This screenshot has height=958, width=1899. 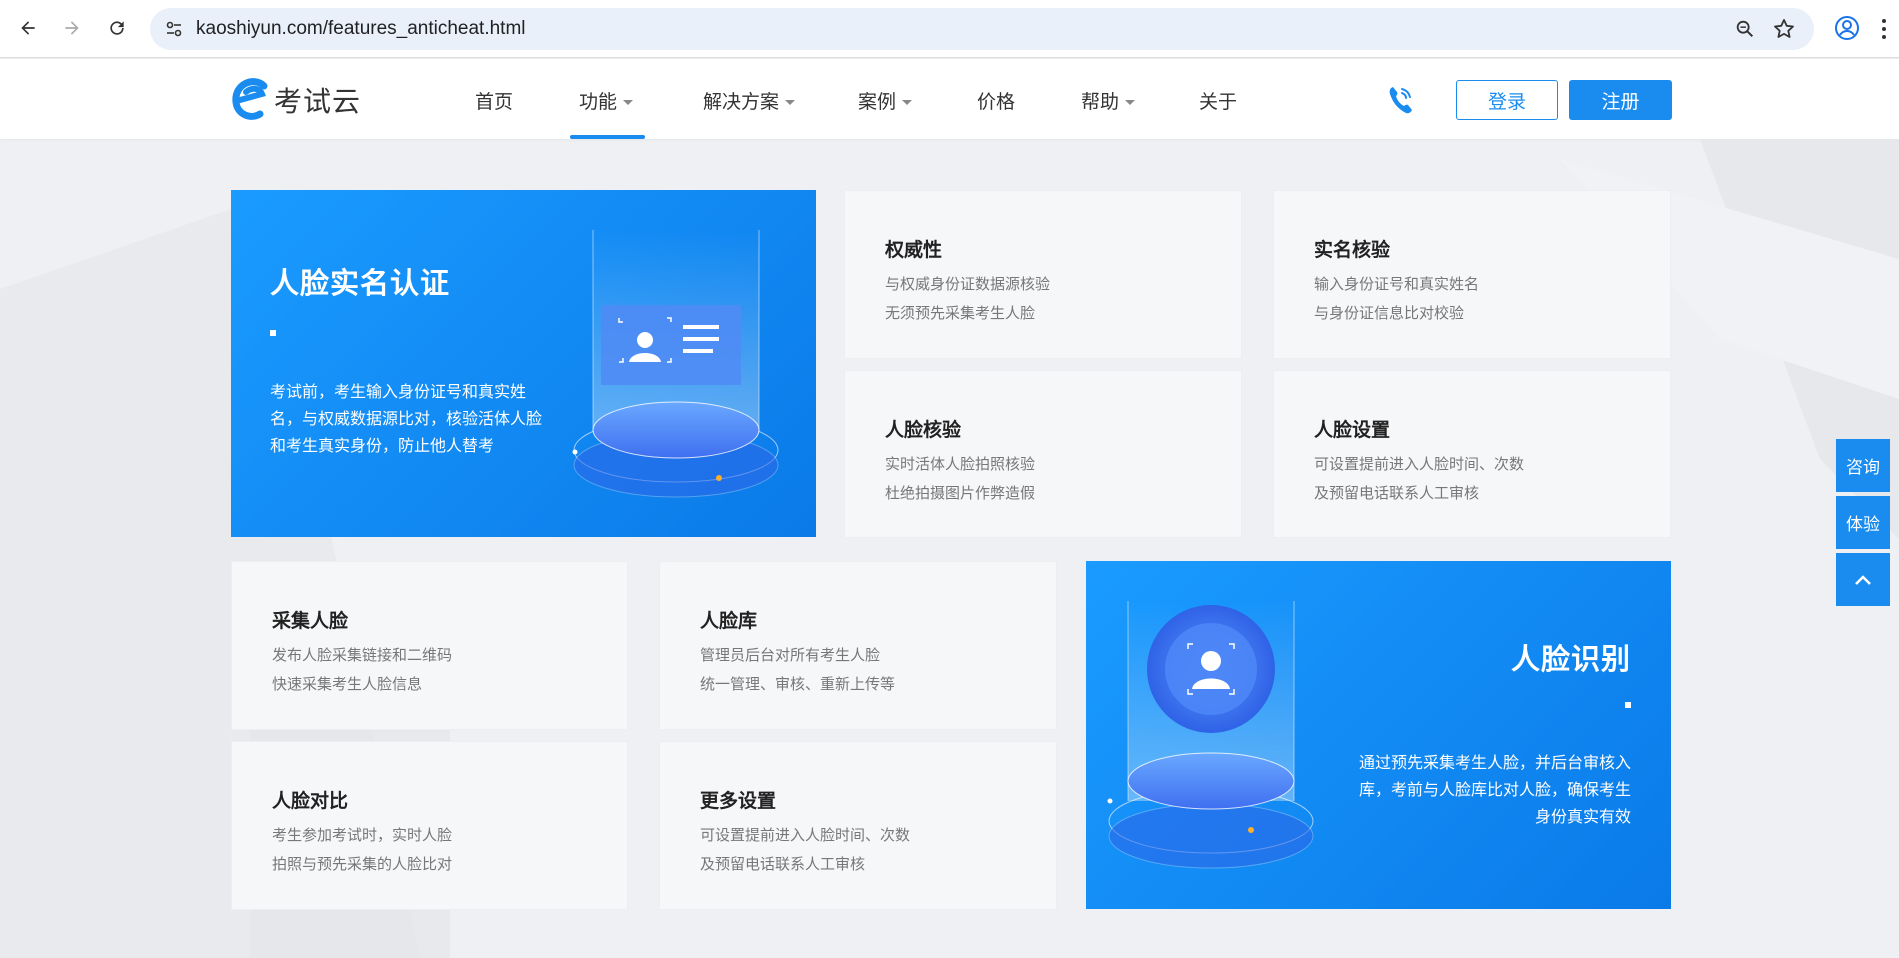 What do you see at coordinates (360, 283) in the screenshot?
I see `hero-left-title: 人脸实名认证` at bounding box center [360, 283].